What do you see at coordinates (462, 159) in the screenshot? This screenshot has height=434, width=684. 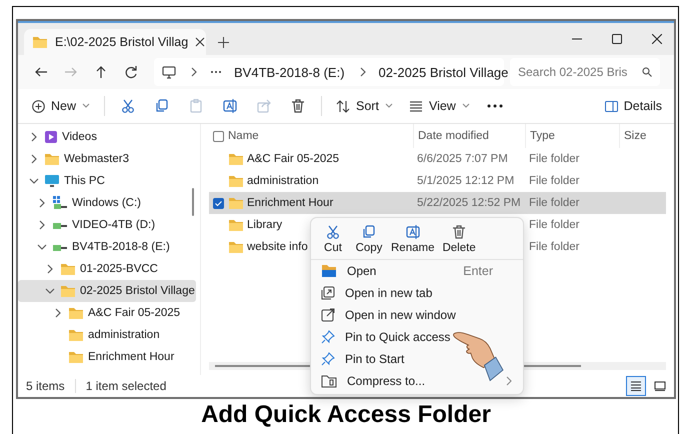 I see `date-modified: 6/6/2025 7:07 PM` at bounding box center [462, 159].